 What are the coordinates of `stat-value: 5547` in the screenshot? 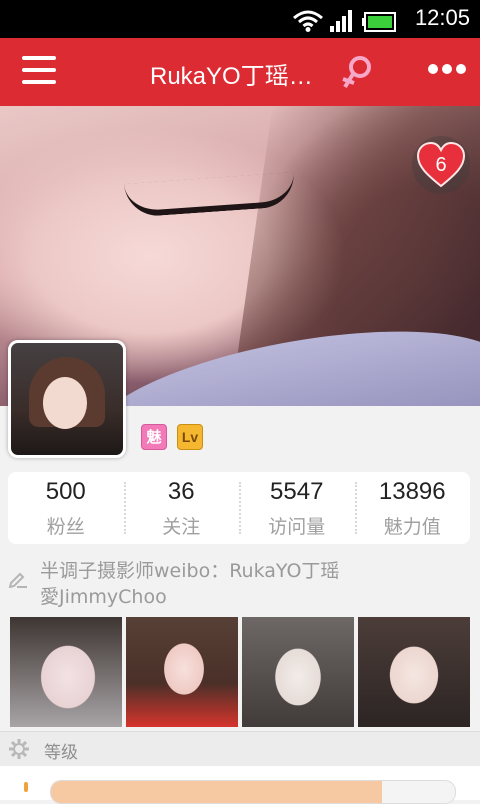 It's located at (297, 491).